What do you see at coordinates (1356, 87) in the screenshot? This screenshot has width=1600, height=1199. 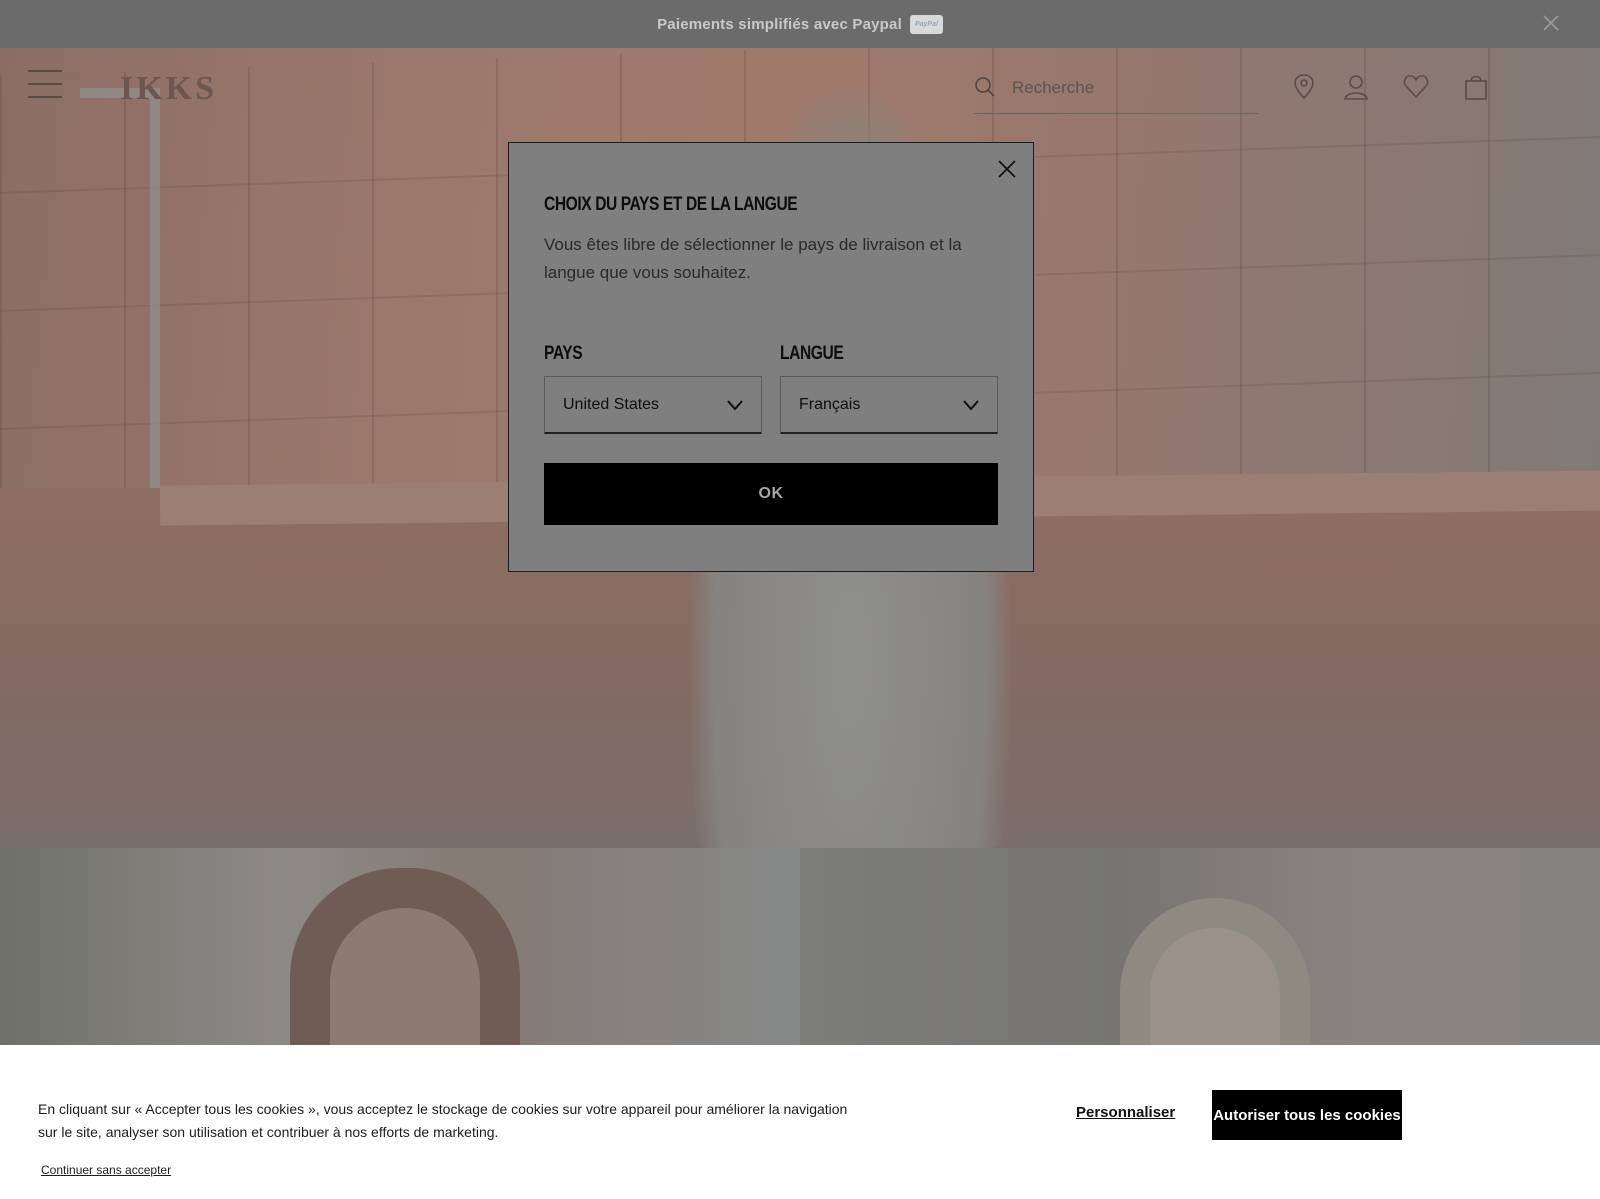 I see `account-icon` at bounding box center [1356, 87].